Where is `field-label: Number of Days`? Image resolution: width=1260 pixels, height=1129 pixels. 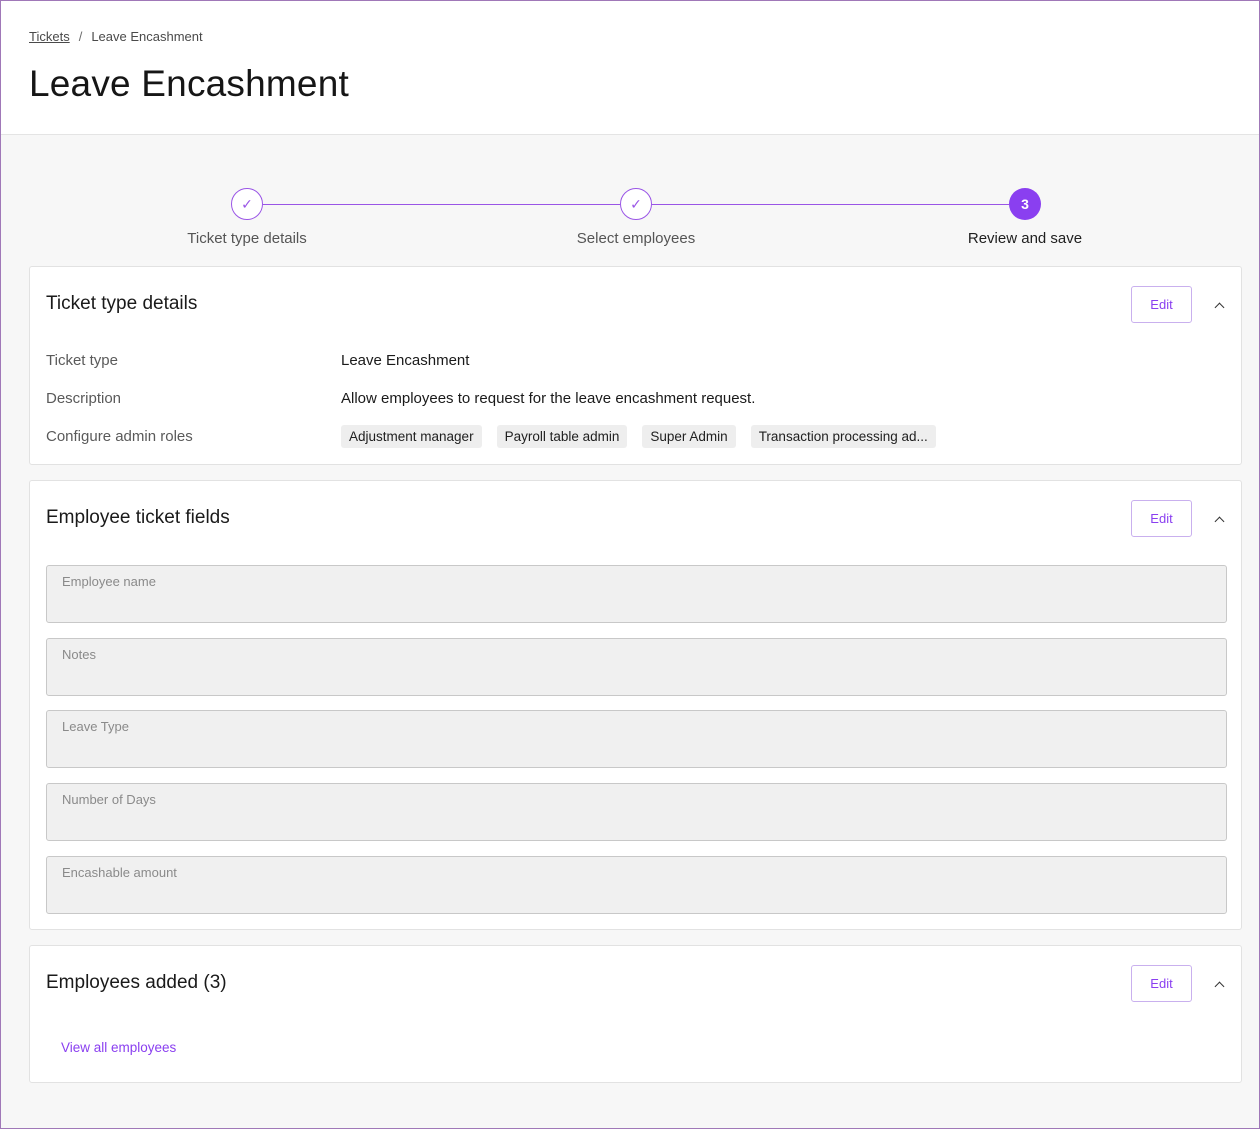
field-label: Number of Days is located at coordinates (109, 799).